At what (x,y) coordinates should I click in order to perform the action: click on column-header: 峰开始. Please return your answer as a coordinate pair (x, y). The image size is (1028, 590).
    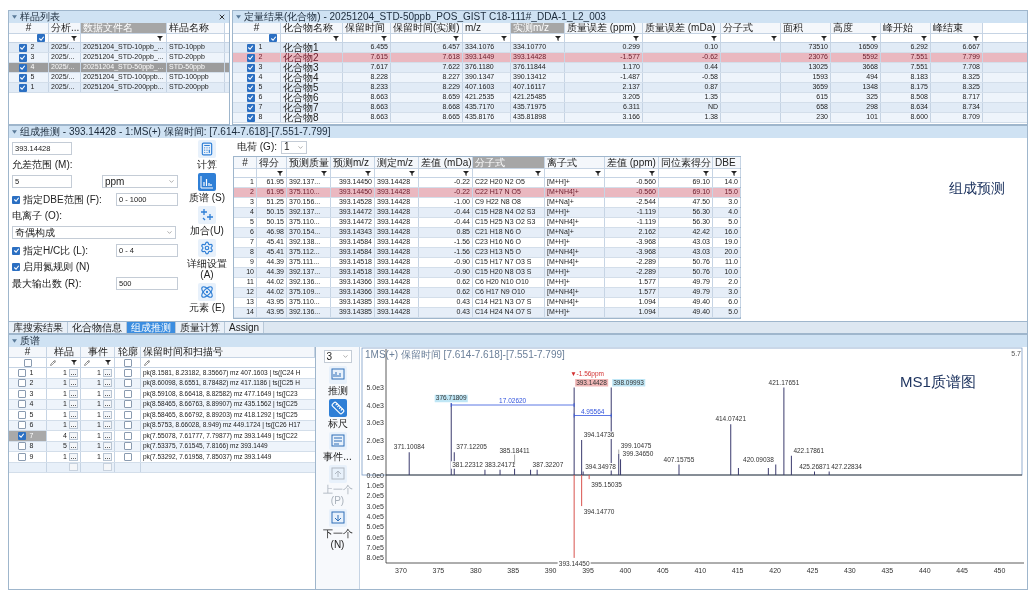
    Looking at the image, I should click on (906, 28).